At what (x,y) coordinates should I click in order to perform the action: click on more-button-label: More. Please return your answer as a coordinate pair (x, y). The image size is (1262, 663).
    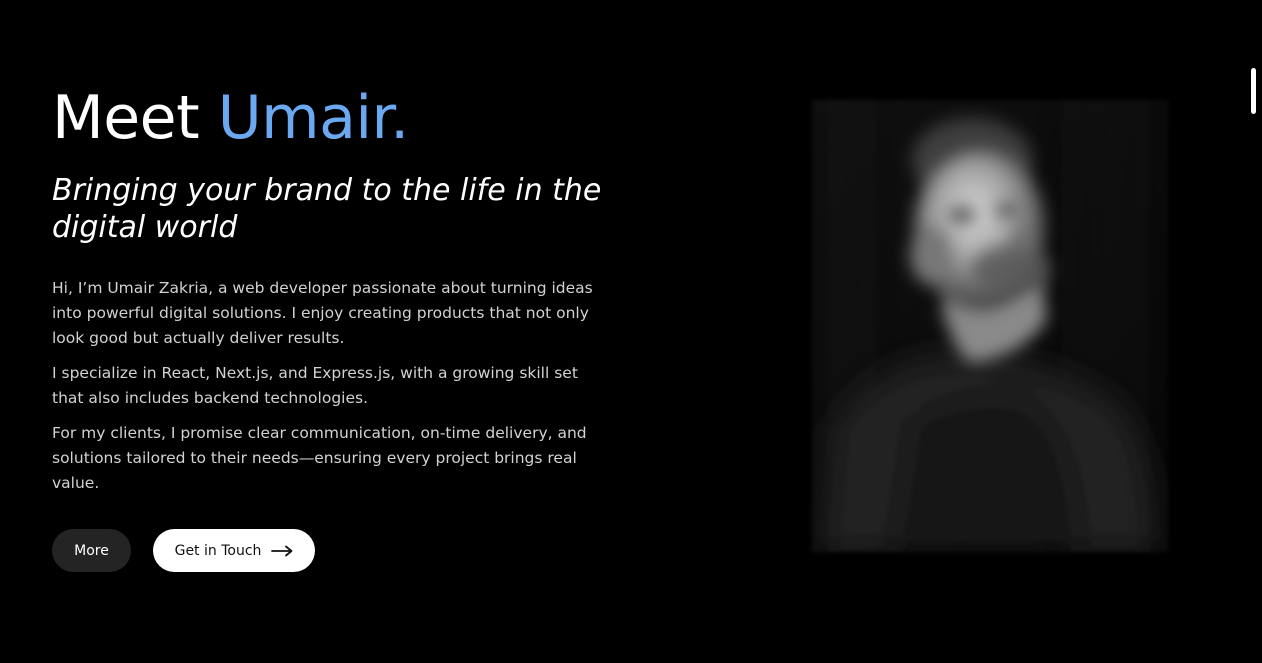
    Looking at the image, I should click on (91, 550).